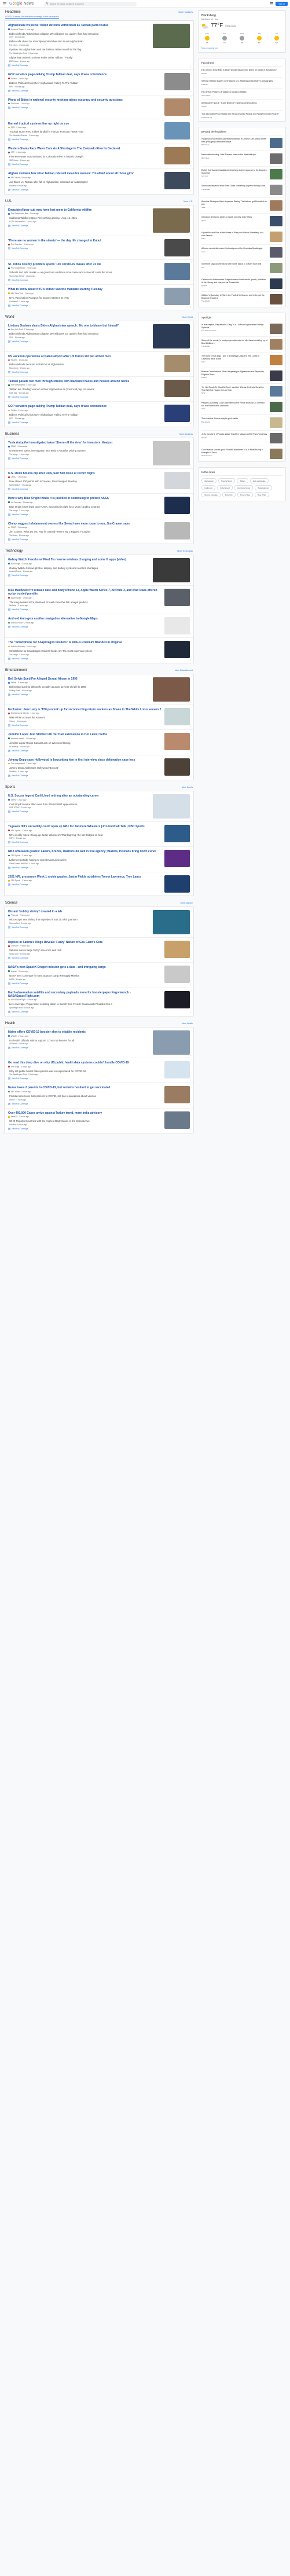  I want to click on topic-chip: Carli Lloyd, so click(208, 487).